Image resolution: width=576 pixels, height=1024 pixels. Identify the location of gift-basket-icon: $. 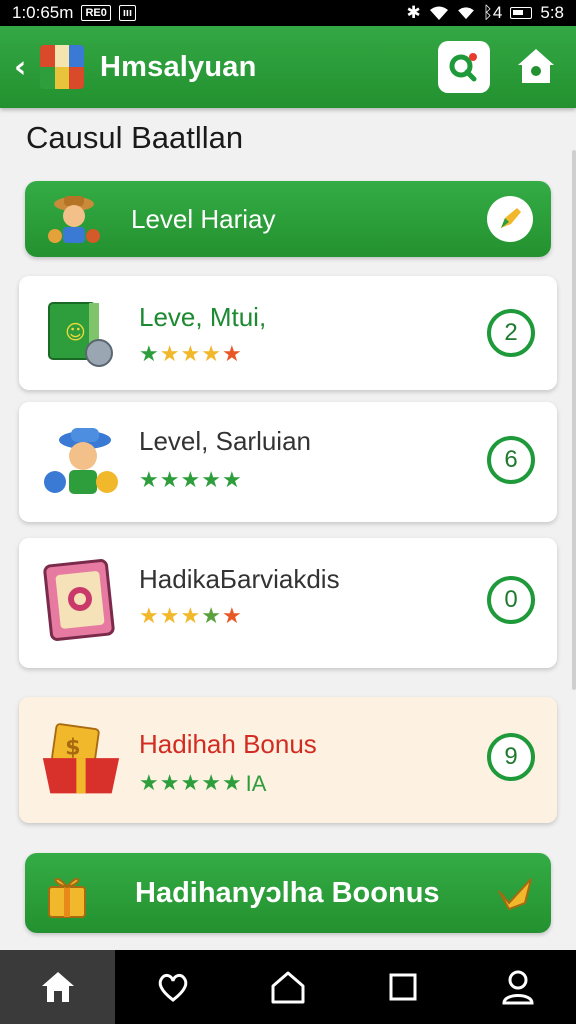
(81, 759).